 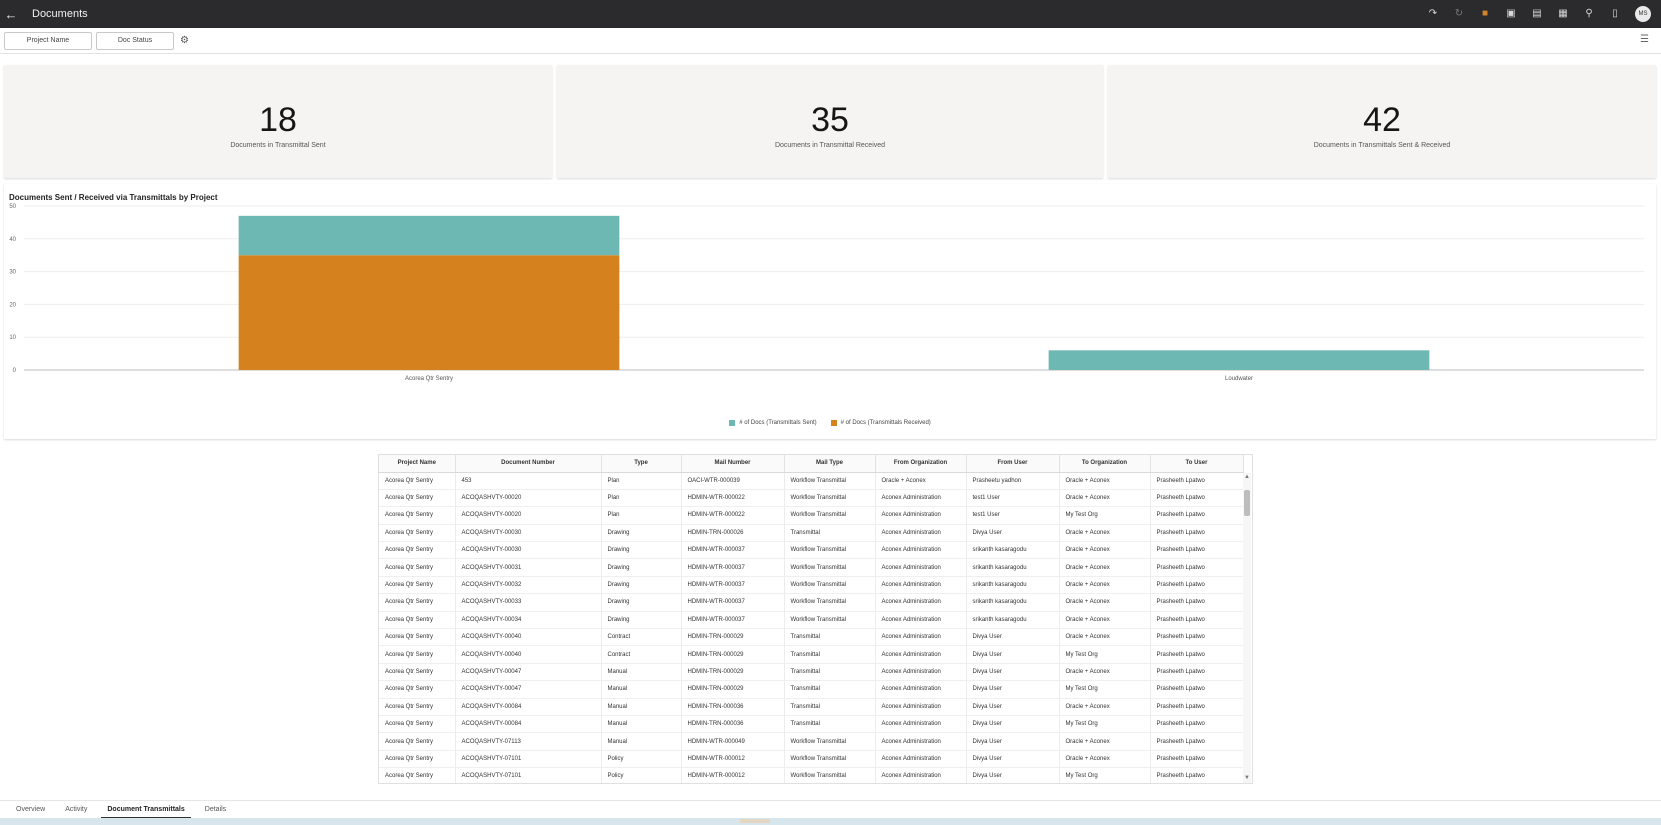 I want to click on table-cell: Manual, so click(x=641, y=741).